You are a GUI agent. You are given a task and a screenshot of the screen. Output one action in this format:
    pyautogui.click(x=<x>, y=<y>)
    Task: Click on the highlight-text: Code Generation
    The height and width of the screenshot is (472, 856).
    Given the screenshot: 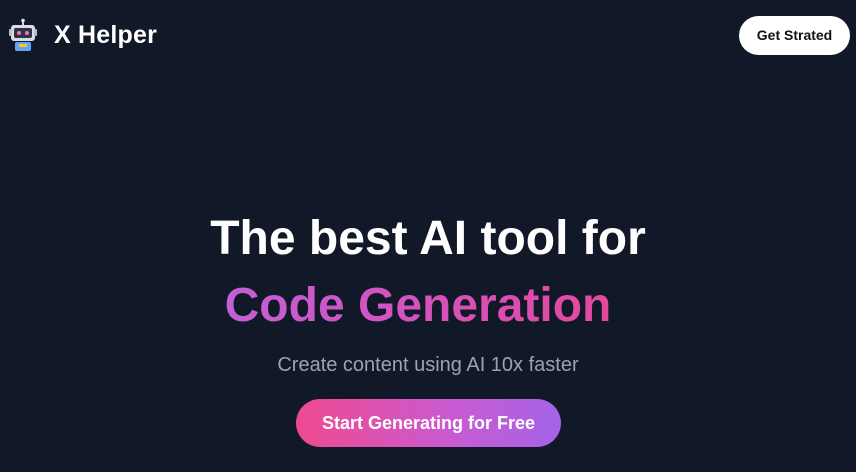 What is the action you would take?
    pyautogui.click(x=418, y=305)
    